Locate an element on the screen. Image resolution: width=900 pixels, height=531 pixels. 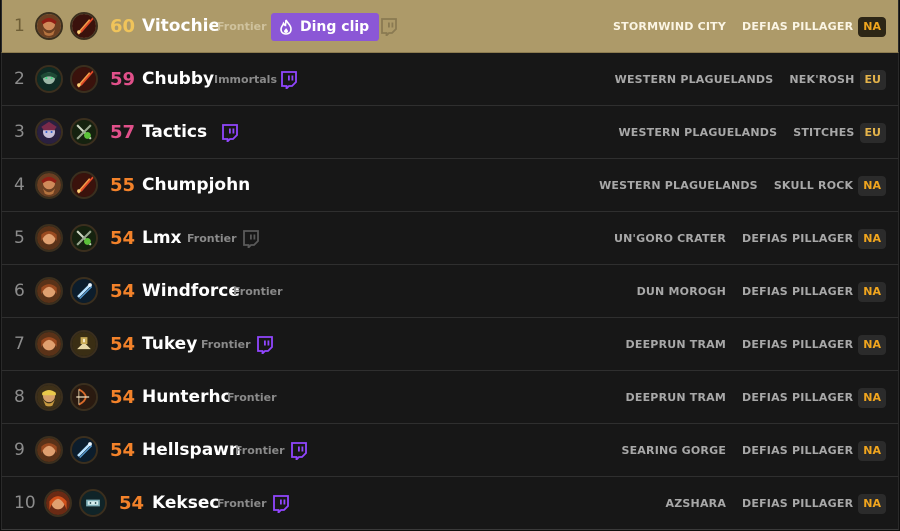
character-name: Hunterhc is located at coordinates (186, 397).